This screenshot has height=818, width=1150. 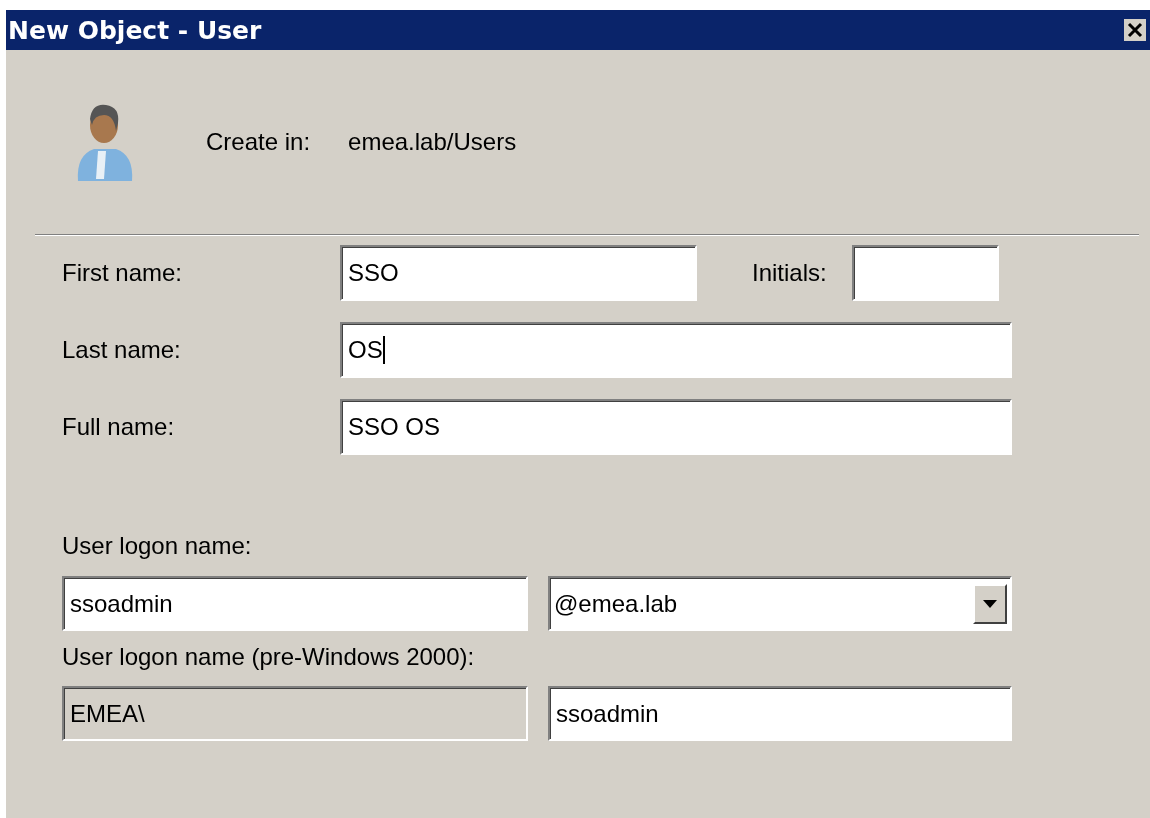 What do you see at coordinates (925, 273) in the screenshot?
I see `initials-field` at bounding box center [925, 273].